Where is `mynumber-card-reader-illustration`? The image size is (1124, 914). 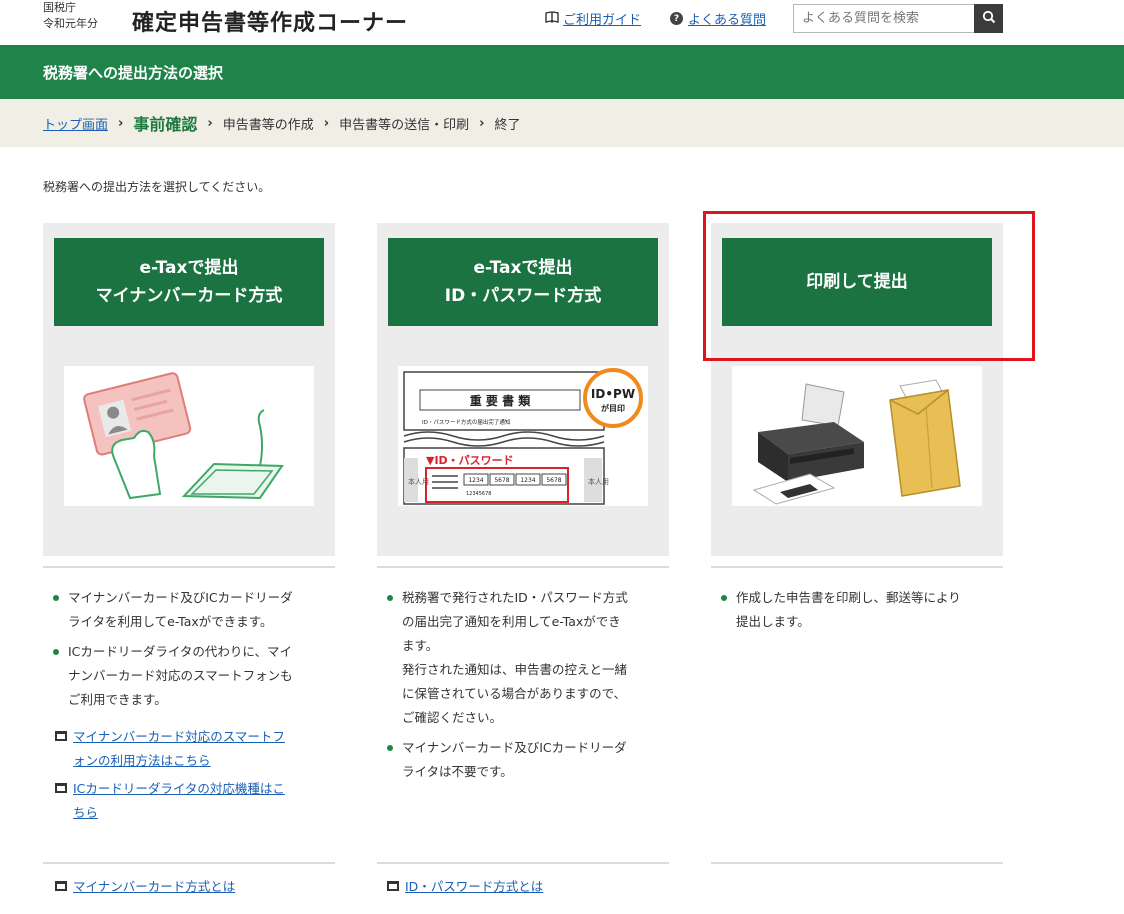
mynumber-card-reader-illustration is located at coordinates (189, 436).